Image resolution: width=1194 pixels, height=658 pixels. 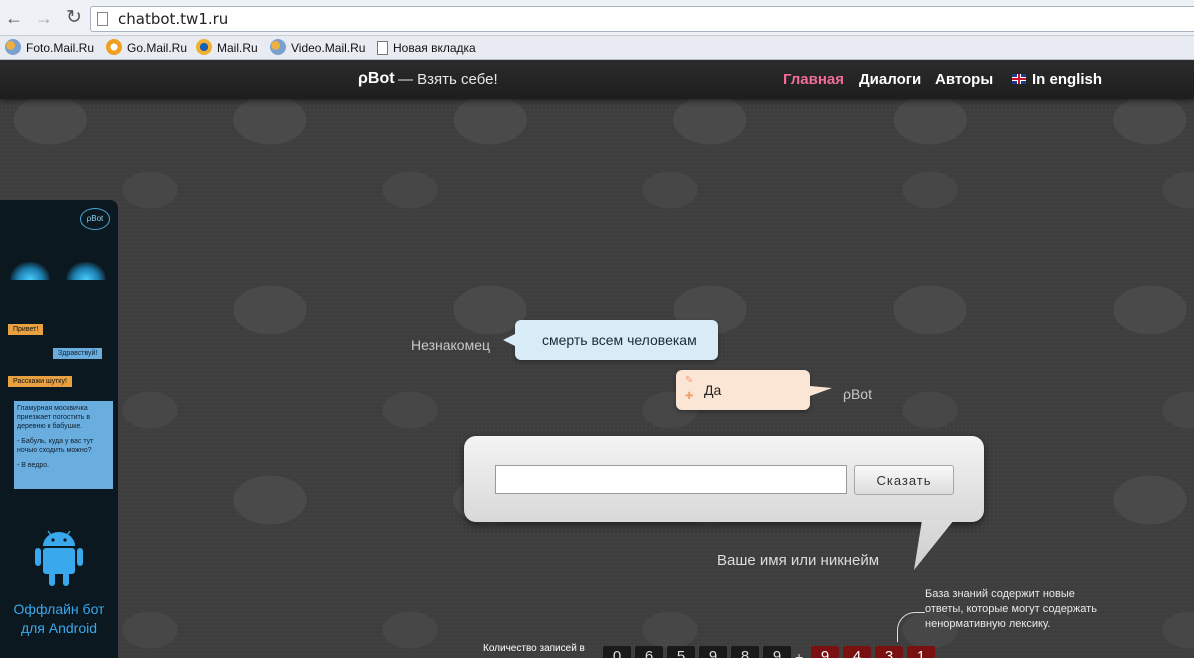 I want to click on bookmark-label: Новая вкладка, so click(x=434, y=48).